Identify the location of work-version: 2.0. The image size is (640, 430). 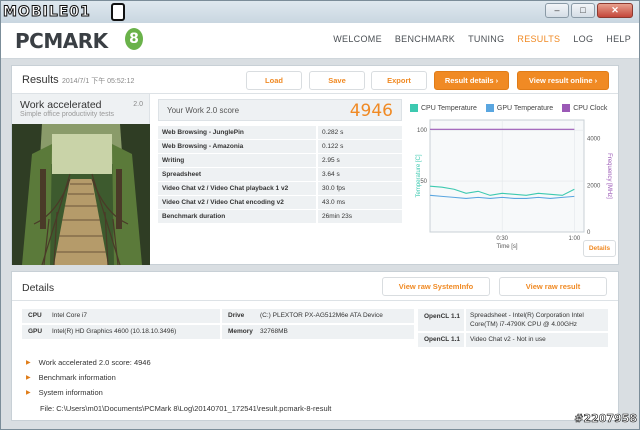
(138, 104).